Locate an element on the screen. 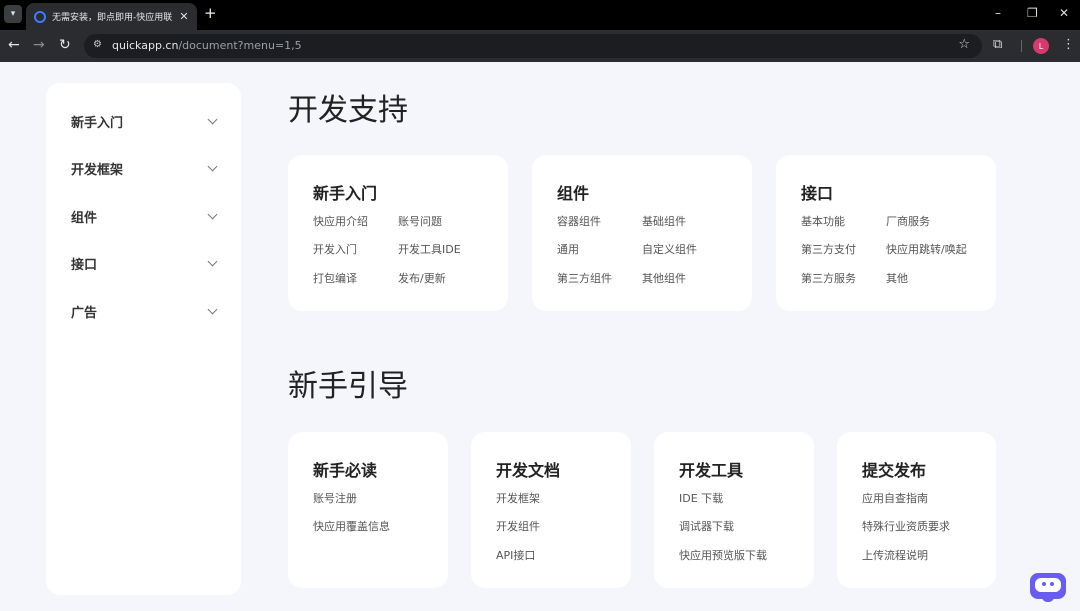  sidebar-item-label: 接口 is located at coordinates (84, 265).